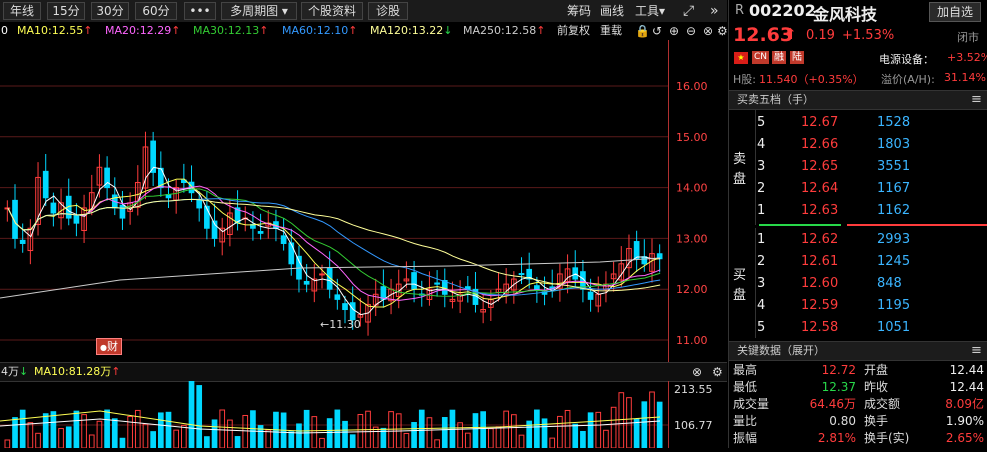 The width and height of the screenshot is (987, 452). Describe the element at coordinates (612, 11) in the screenshot. I see `draw-line-button: 画线` at that location.